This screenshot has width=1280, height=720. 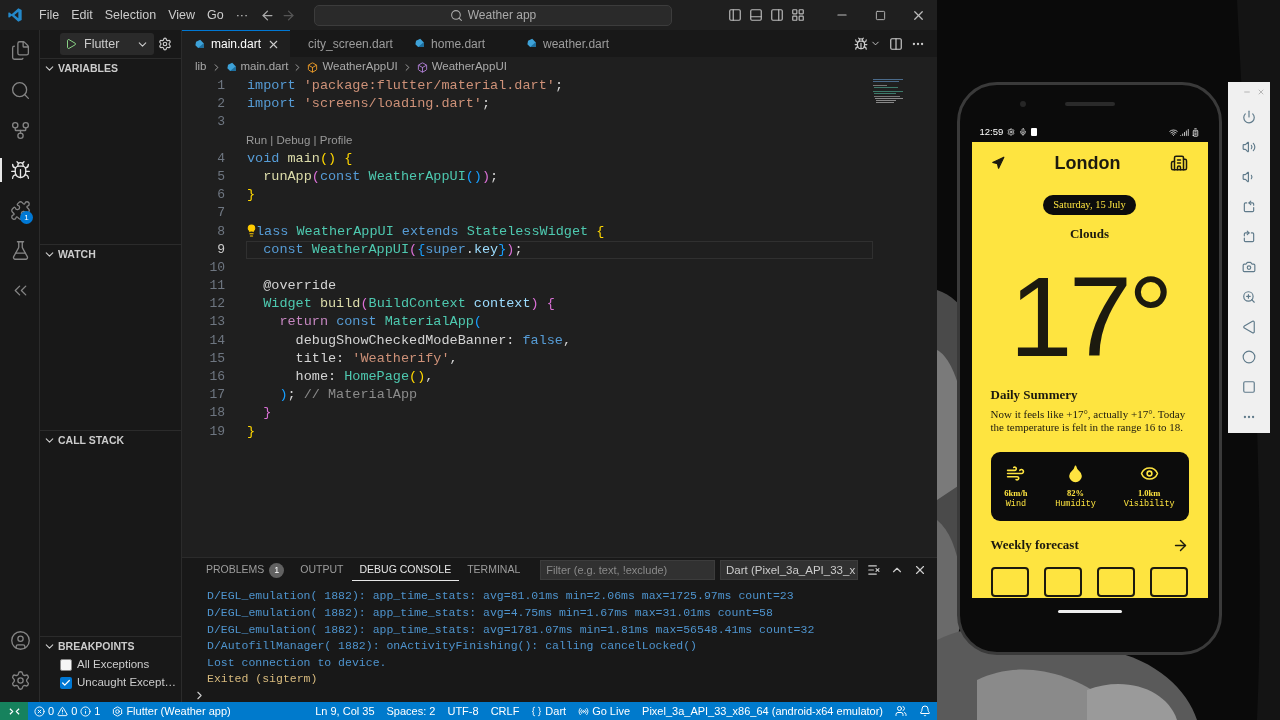 I want to click on console-line: D/EGL_emulation( 1882): app_time_stats: avg=81.01ms min=2.06ms max=1725.97ms count=23, so click(x=501, y=596).